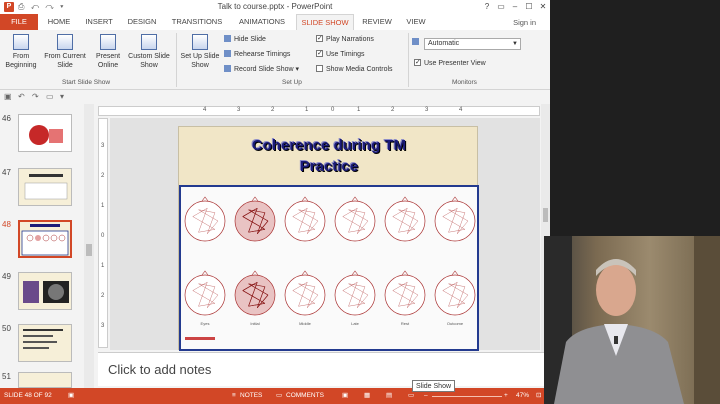 The height and width of the screenshot is (404, 720). I want to click on head-map-label: Middle, so click(305, 323).